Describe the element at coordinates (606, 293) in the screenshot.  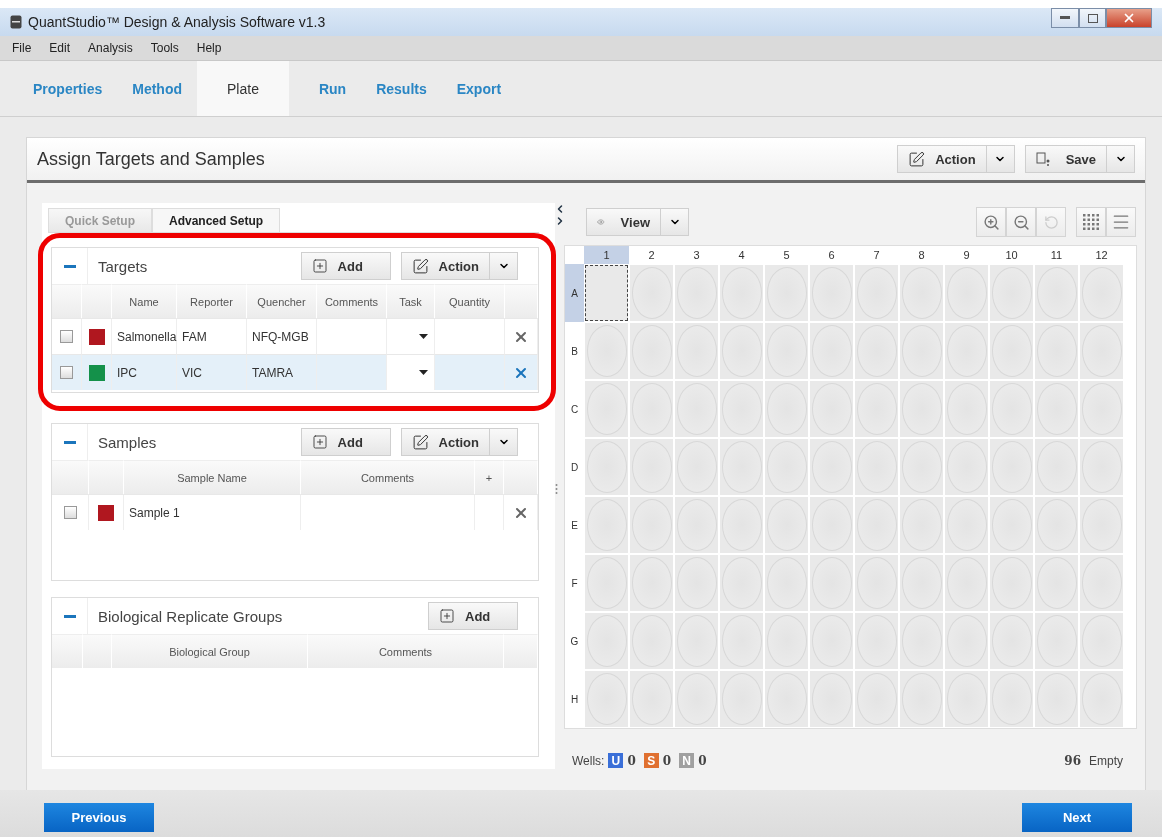
I see `well` at that location.